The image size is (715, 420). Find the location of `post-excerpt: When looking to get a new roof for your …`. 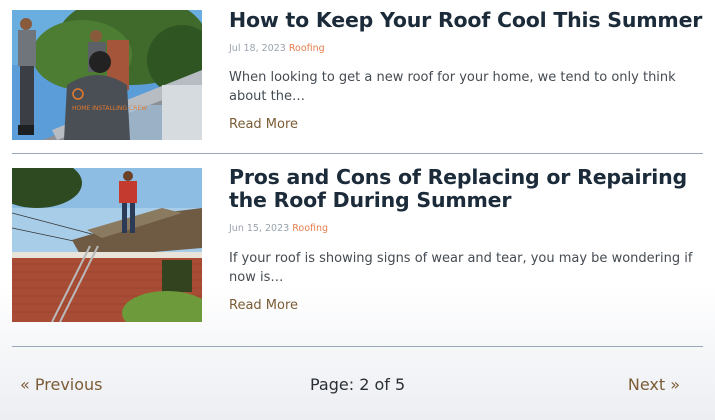

post-excerpt: When looking to get a new roof for your … is located at coordinates (452, 87).